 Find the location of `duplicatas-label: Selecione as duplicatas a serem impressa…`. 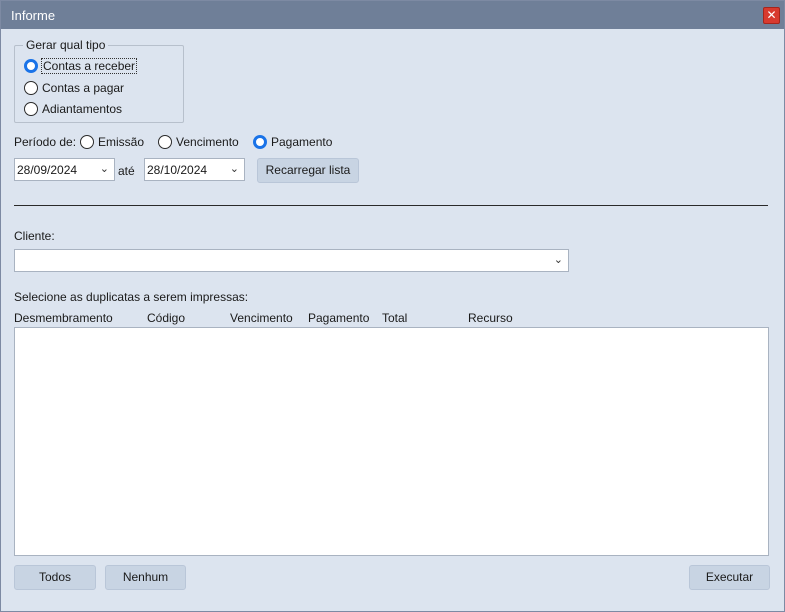

duplicatas-label: Selecione as duplicatas a serem impressa… is located at coordinates (131, 297).